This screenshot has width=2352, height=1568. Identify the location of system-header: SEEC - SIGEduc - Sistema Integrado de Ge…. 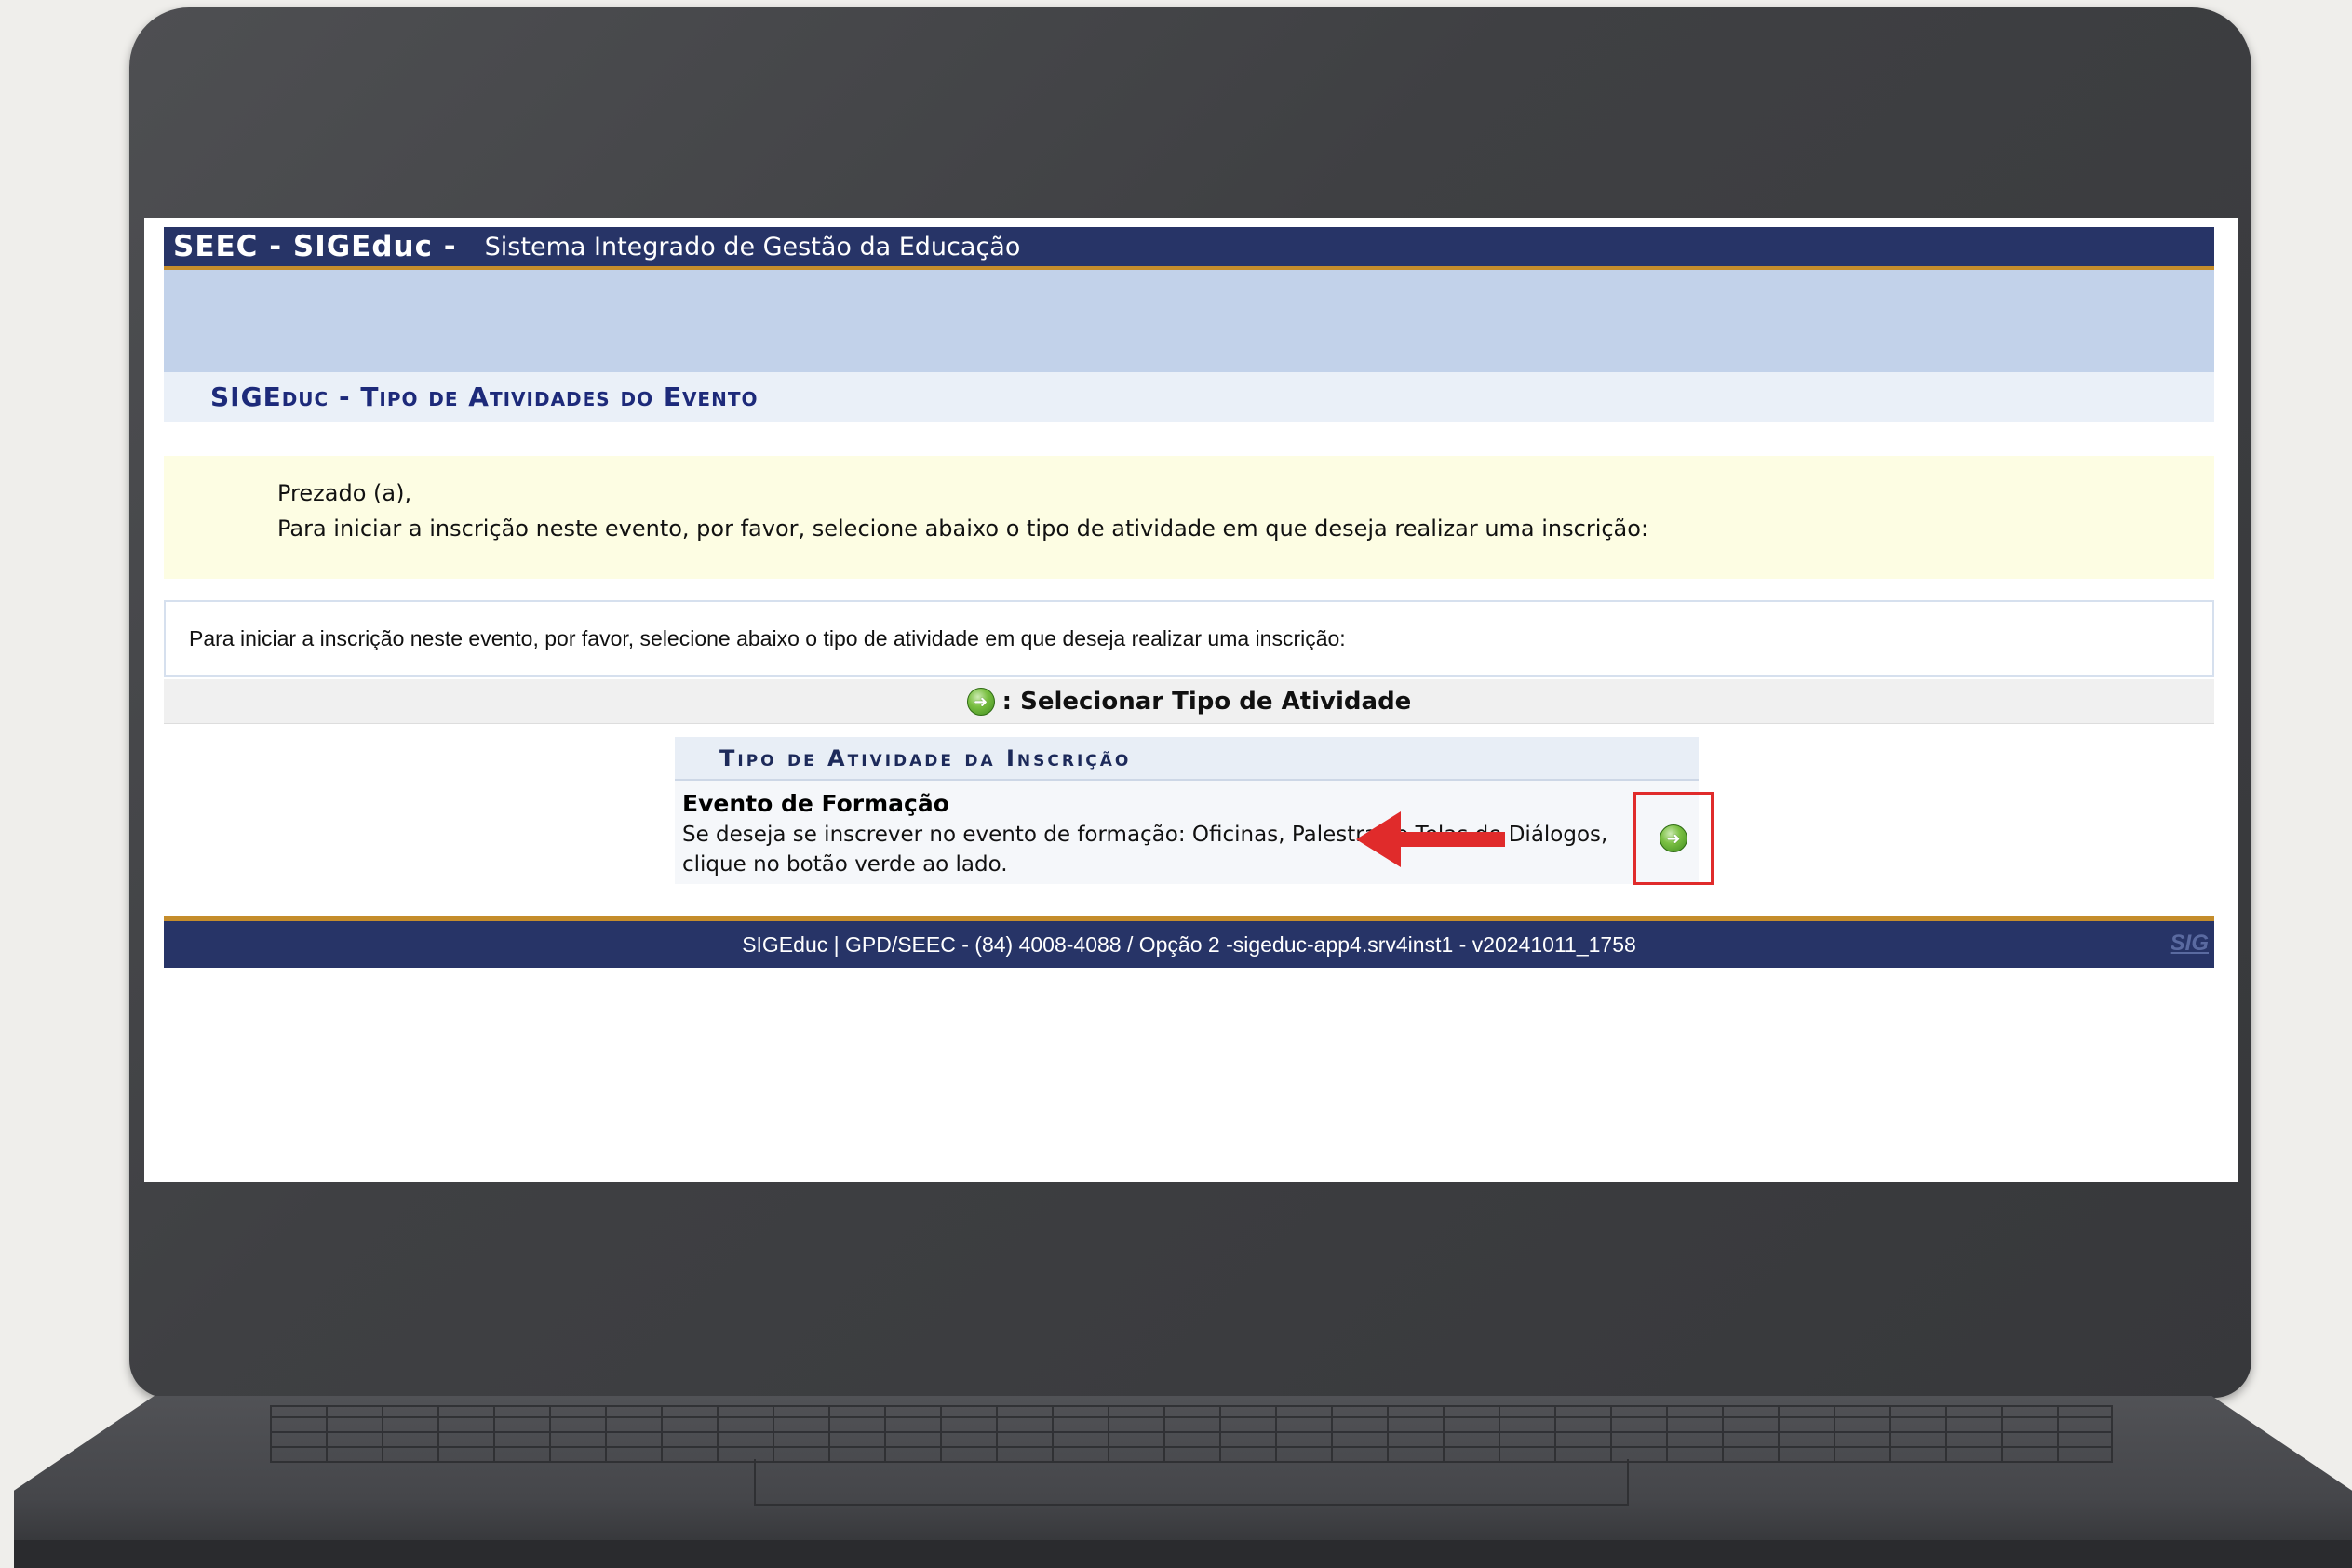
(1189, 248).